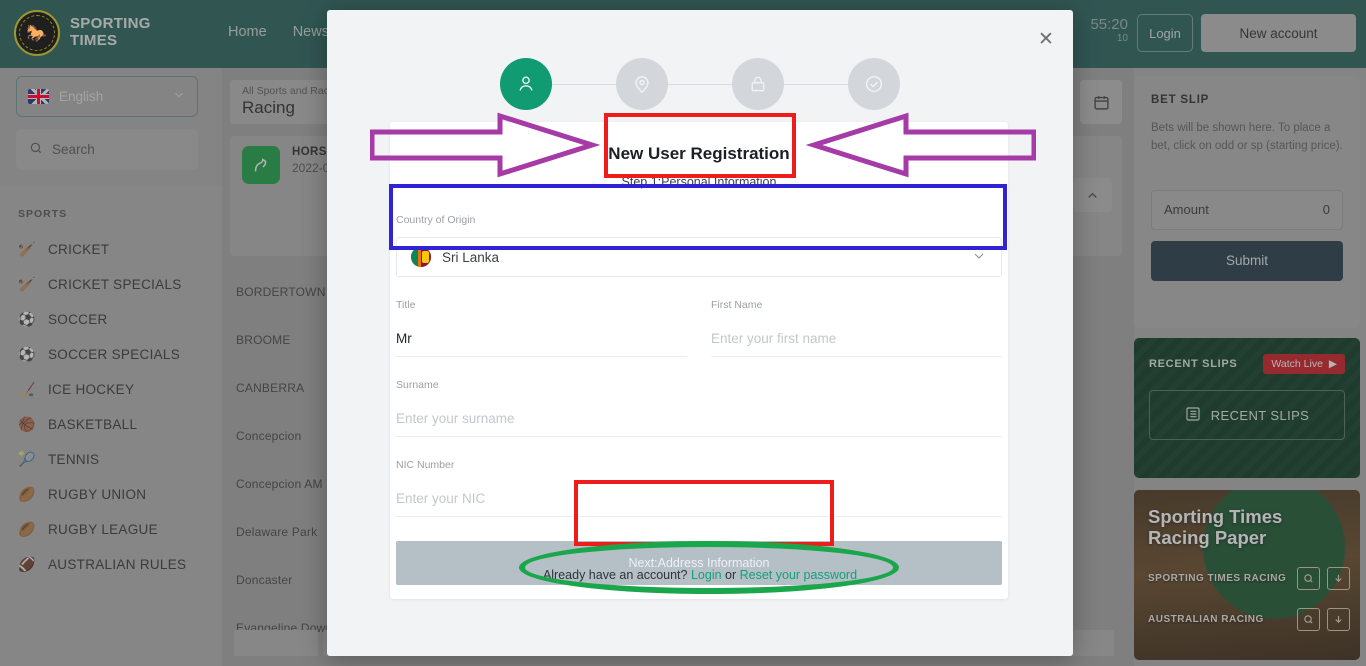  I want to click on form-subtitle: Step 1:Personal Information, so click(699, 182).